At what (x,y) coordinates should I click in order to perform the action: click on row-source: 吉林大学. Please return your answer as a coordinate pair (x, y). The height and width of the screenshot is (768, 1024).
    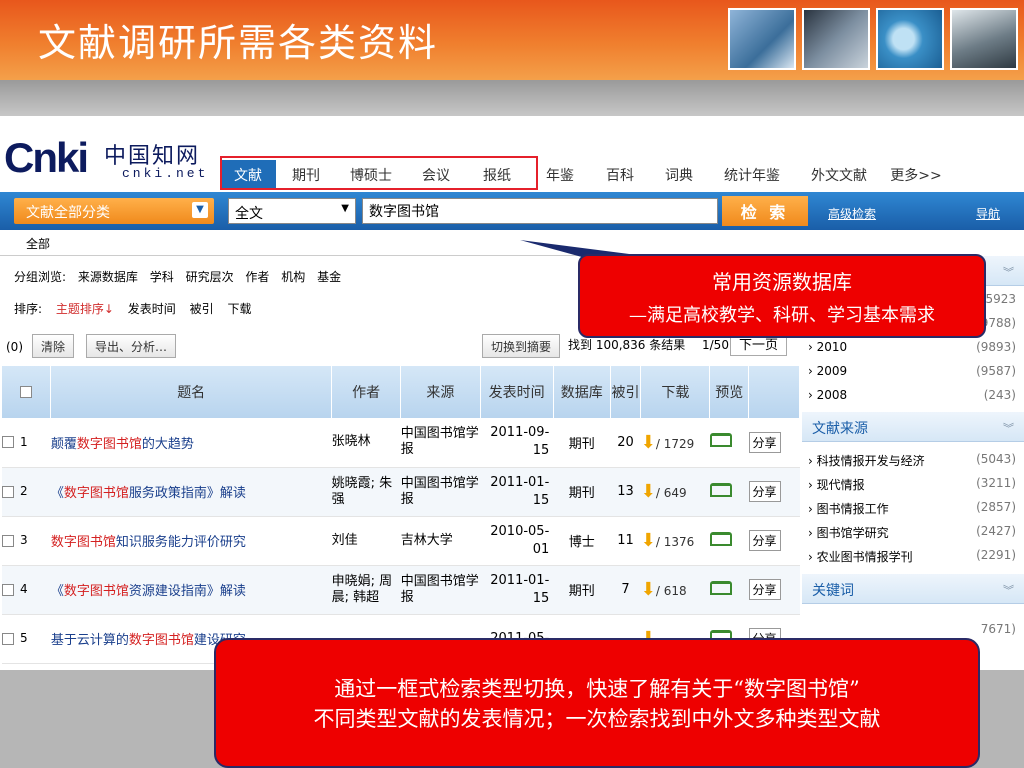
    Looking at the image, I should click on (440, 541).